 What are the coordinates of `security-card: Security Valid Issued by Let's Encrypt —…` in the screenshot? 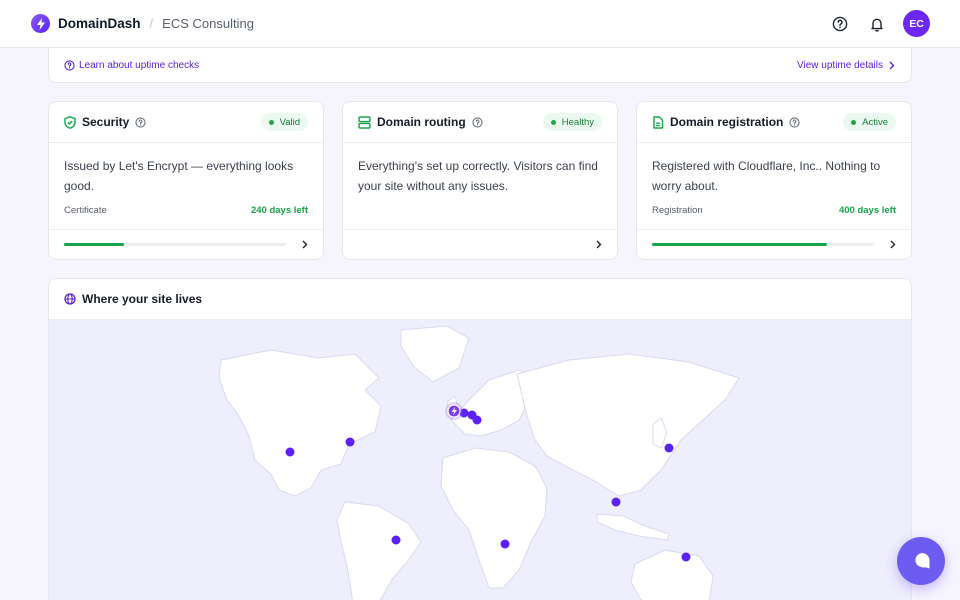 It's located at (186, 180).